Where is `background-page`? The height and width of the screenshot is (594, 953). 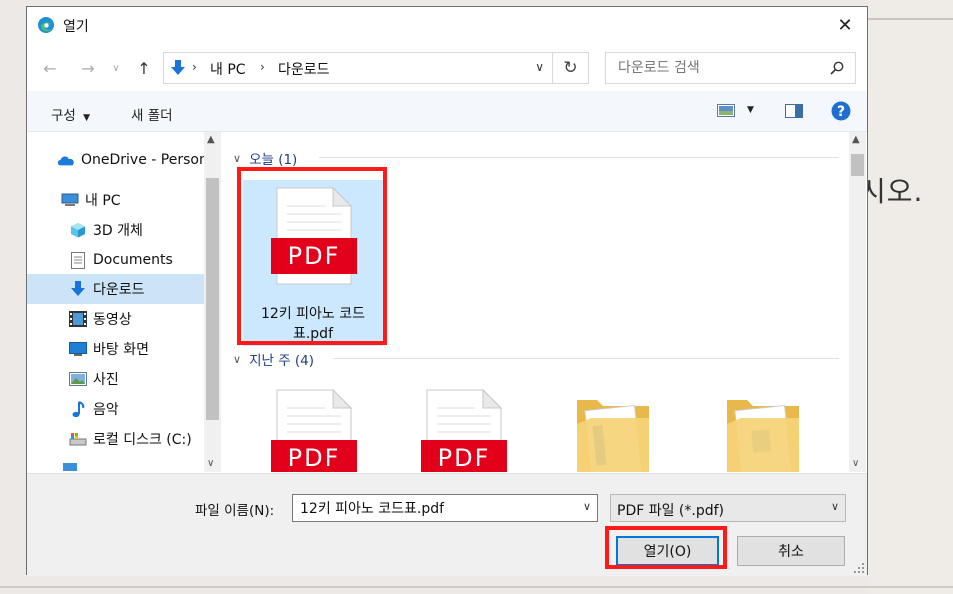
background-page is located at coordinates (910, 297).